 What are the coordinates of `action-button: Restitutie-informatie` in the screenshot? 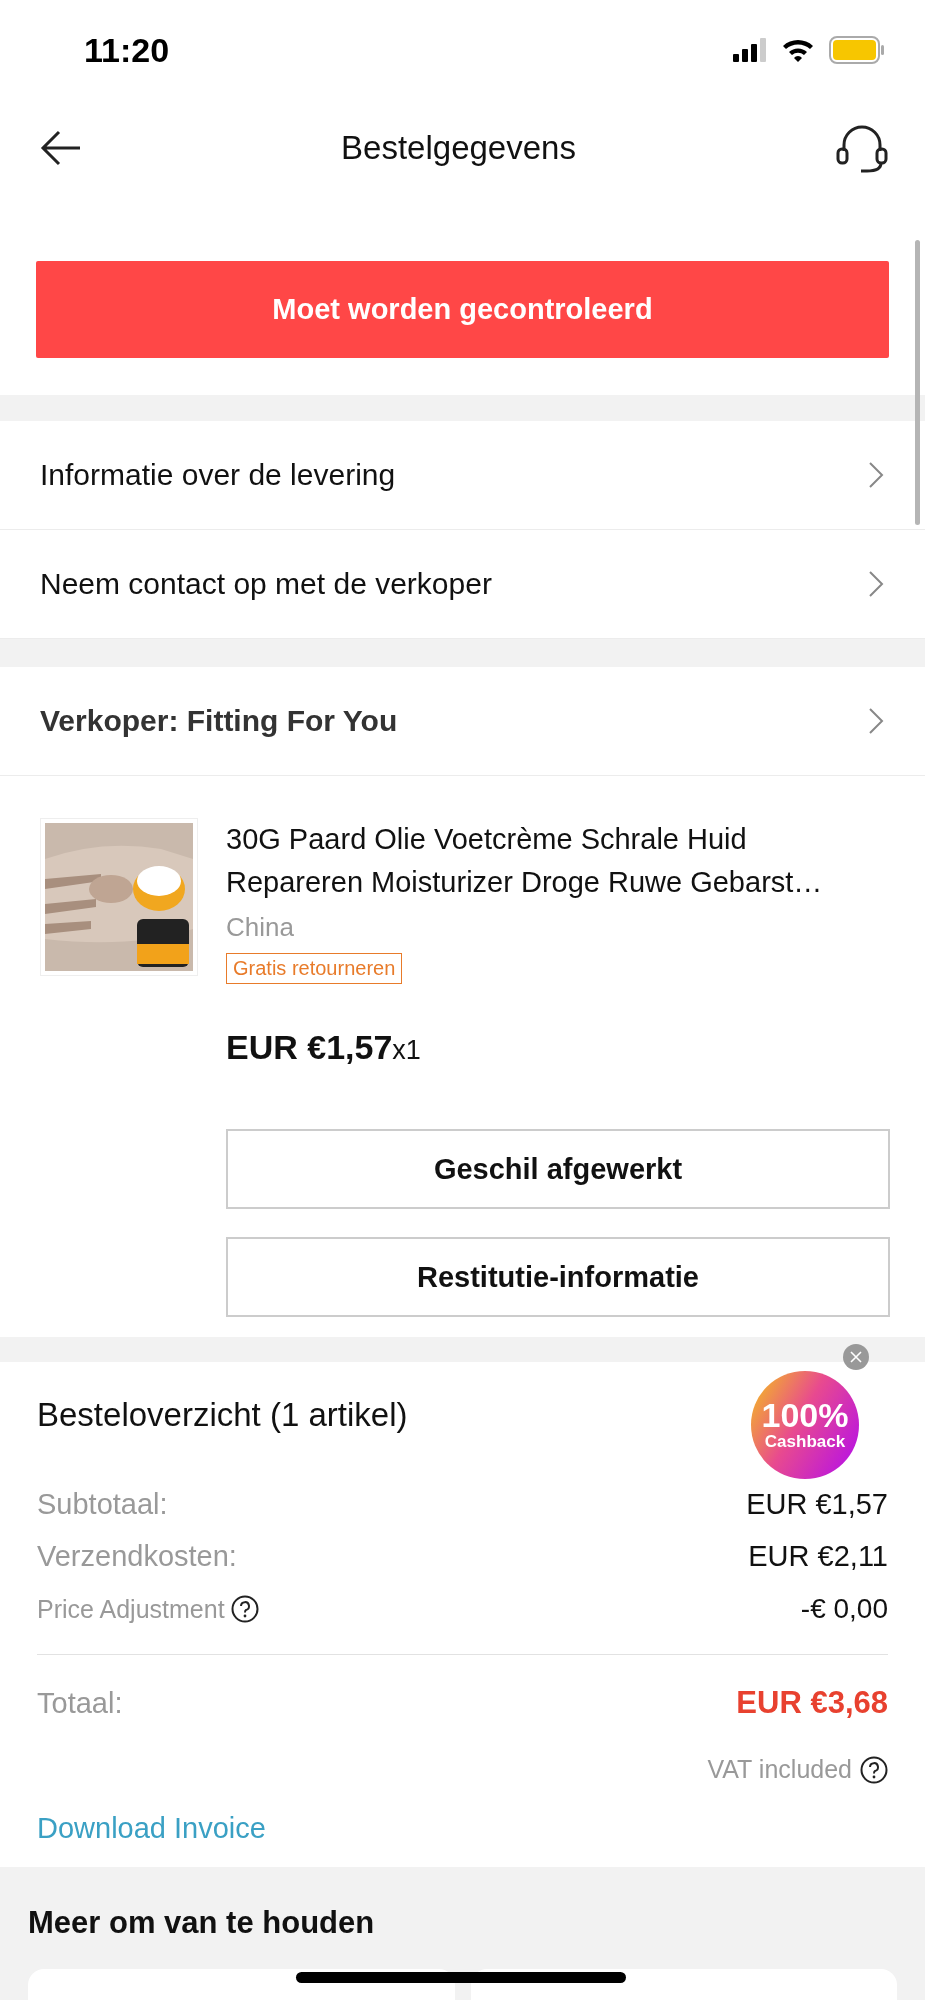 It's located at (558, 1277).